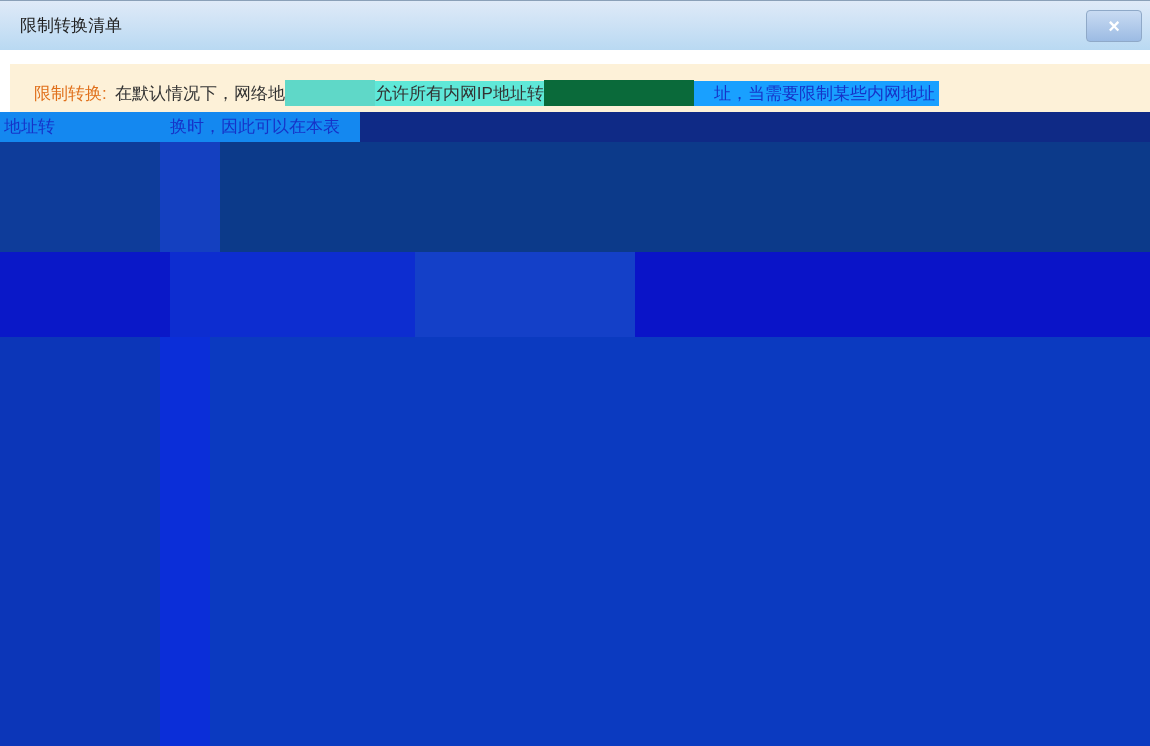 The width and height of the screenshot is (1150, 746). I want to click on notice-text: 地址转, so click(29, 127).